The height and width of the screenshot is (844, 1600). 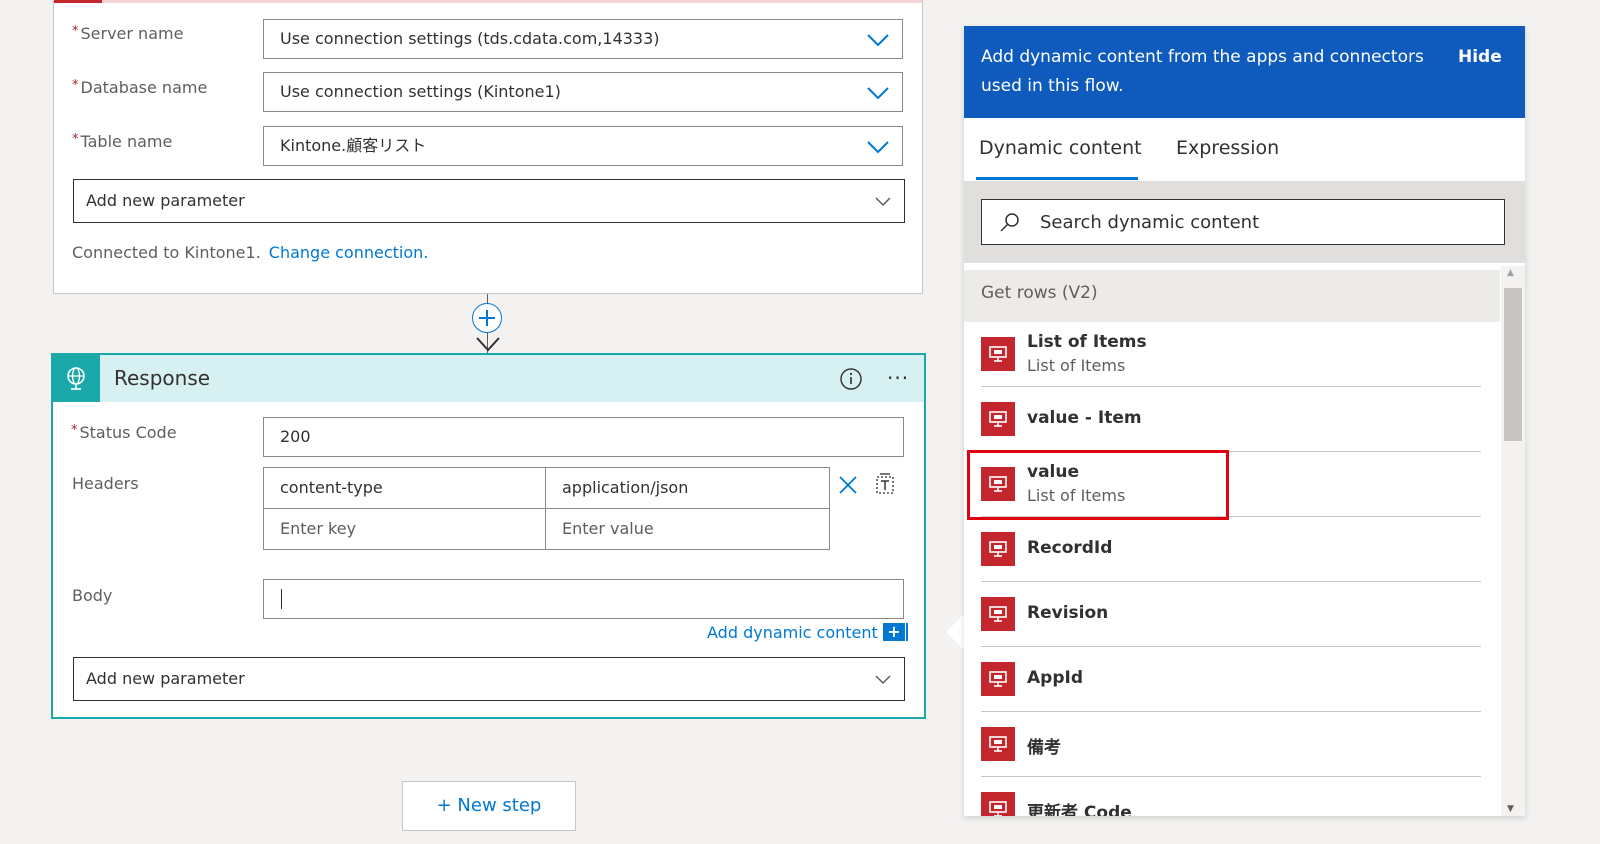 I want to click on table-name-select: Kintone.顧客リスト, so click(x=583, y=146).